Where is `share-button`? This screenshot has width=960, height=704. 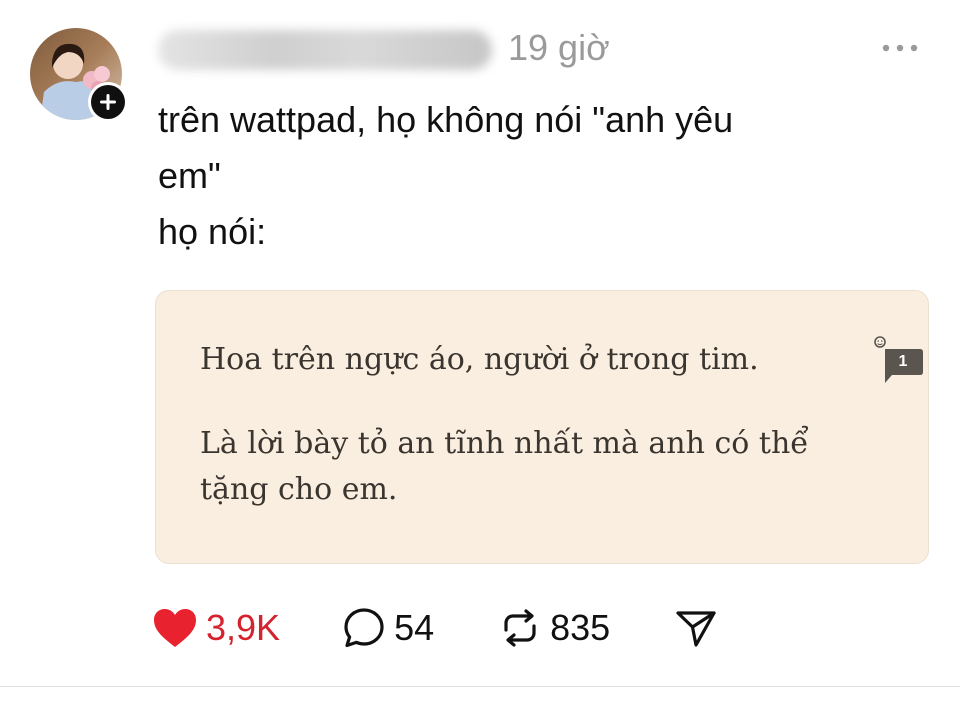
share-button is located at coordinates (696, 628).